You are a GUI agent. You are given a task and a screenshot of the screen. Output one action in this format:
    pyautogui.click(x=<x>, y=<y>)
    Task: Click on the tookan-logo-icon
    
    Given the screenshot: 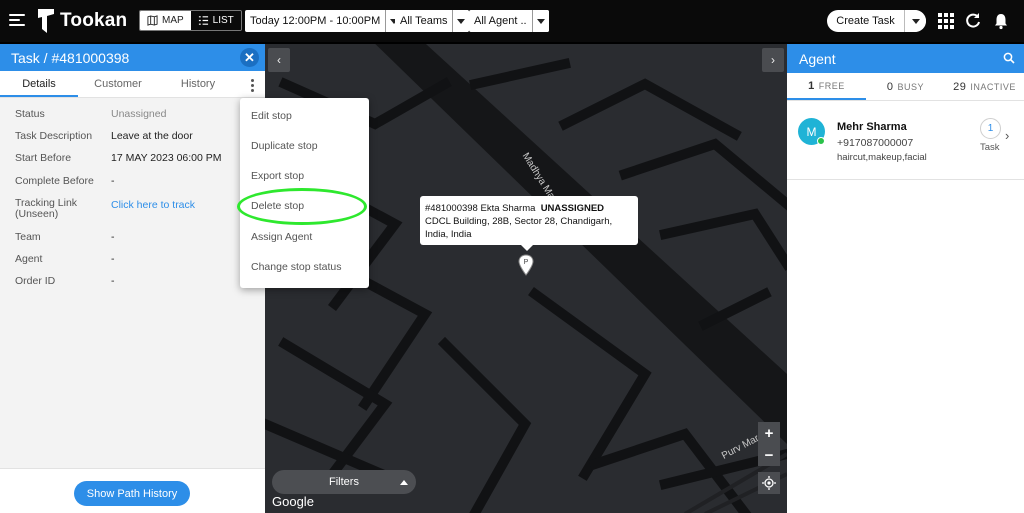 What is the action you would take?
    pyautogui.click(x=46, y=21)
    